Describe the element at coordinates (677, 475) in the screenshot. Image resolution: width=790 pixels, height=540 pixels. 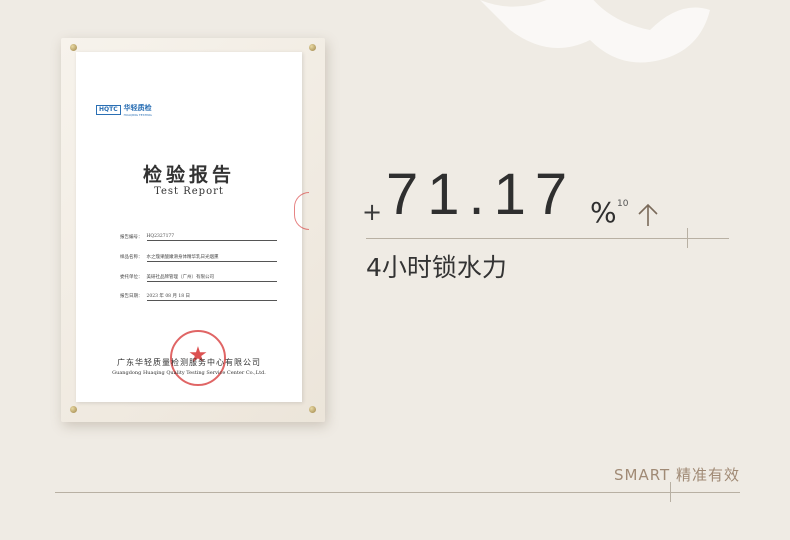
I see `tagline: SMART 精准有效` at that location.